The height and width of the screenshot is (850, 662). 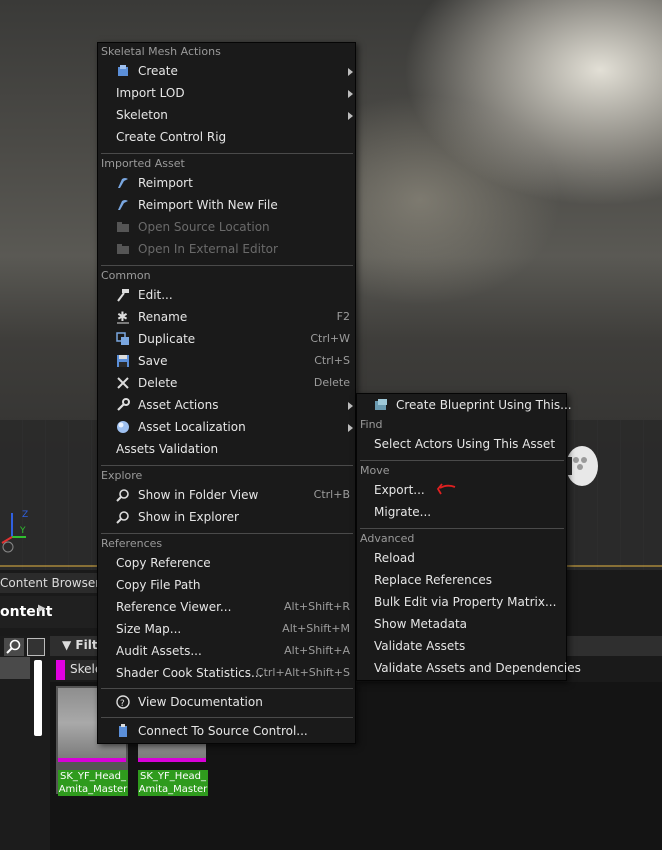 I want to click on section-skeletal-mesh-actions: Skeletal Mesh Actions, so click(x=161, y=51).